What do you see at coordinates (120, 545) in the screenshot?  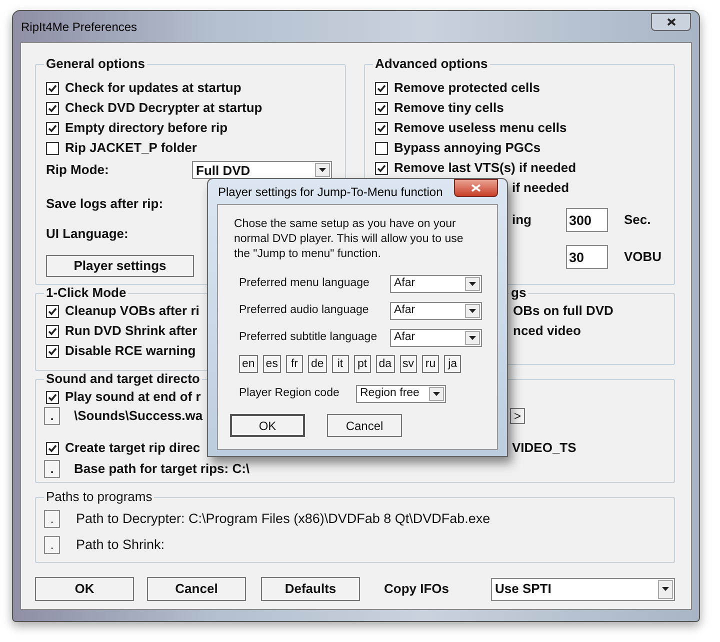 I see `program-path: Path to Shrink:` at bounding box center [120, 545].